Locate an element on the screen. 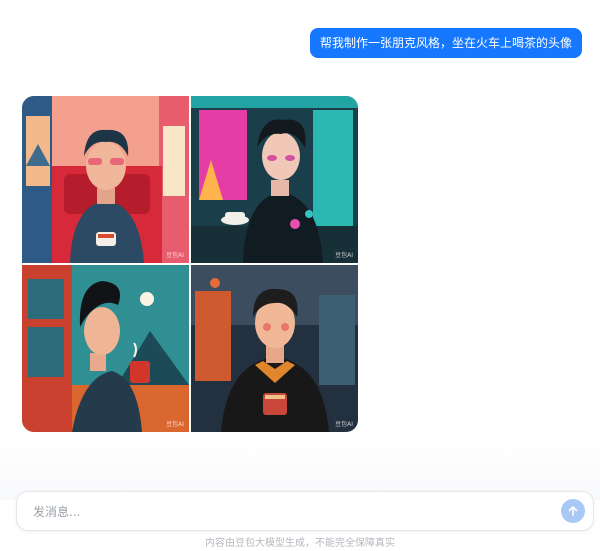  send-button is located at coordinates (573, 511).